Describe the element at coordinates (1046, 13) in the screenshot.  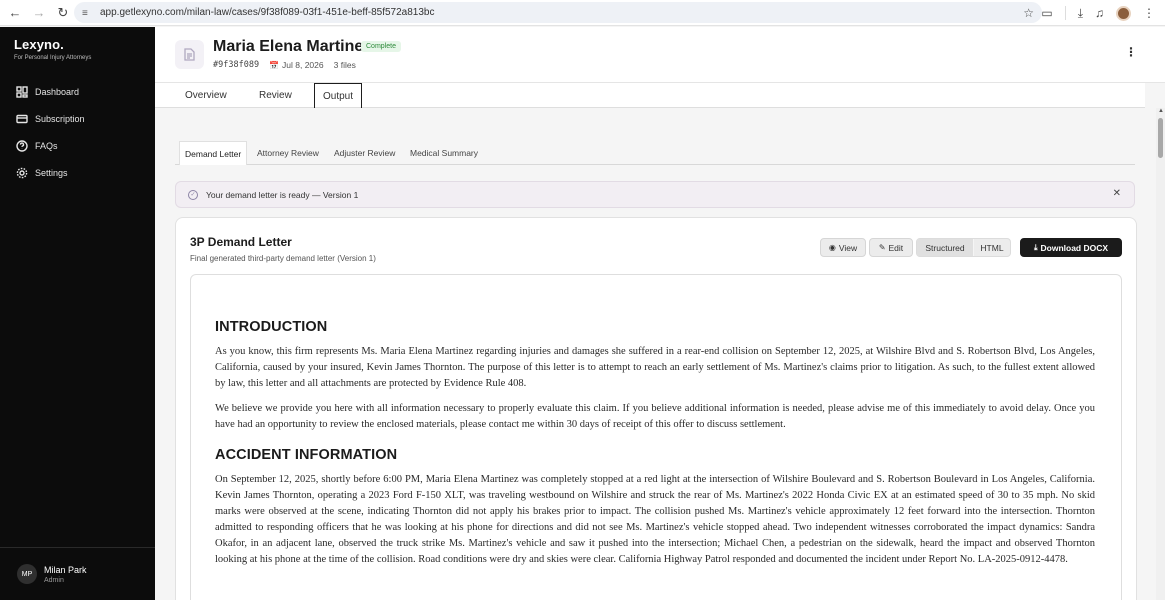
I see `extensions-icon: ▭` at that location.